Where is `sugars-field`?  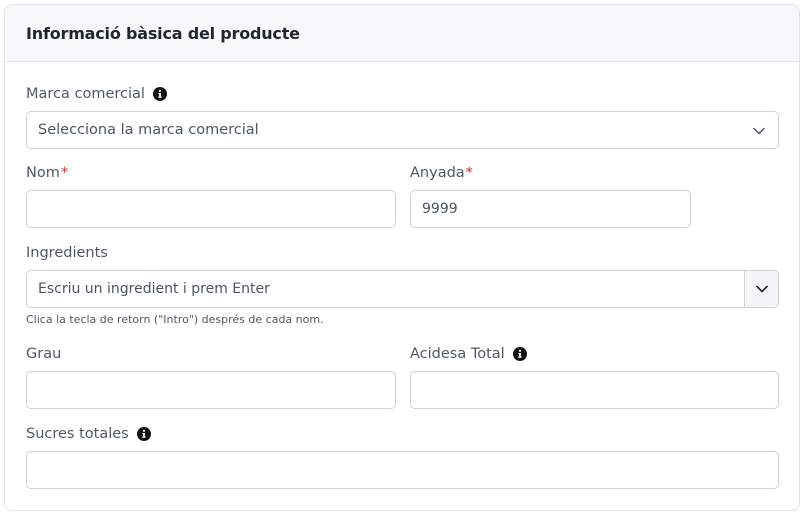 sugars-field is located at coordinates (402, 470).